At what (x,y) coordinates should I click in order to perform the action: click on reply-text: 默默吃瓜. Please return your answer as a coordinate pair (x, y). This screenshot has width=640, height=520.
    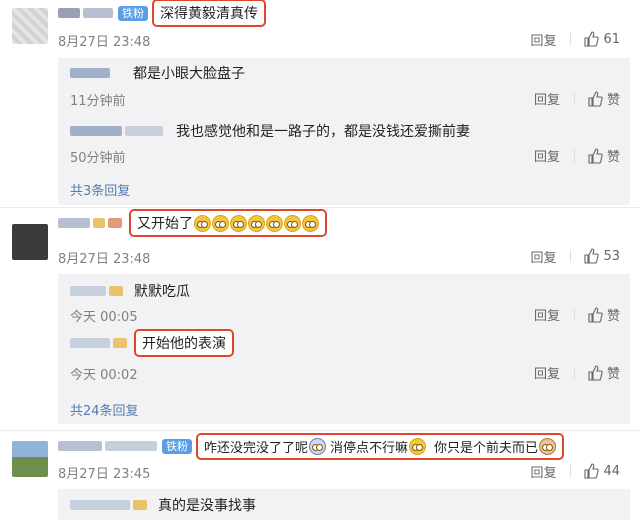
    Looking at the image, I should click on (162, 292).